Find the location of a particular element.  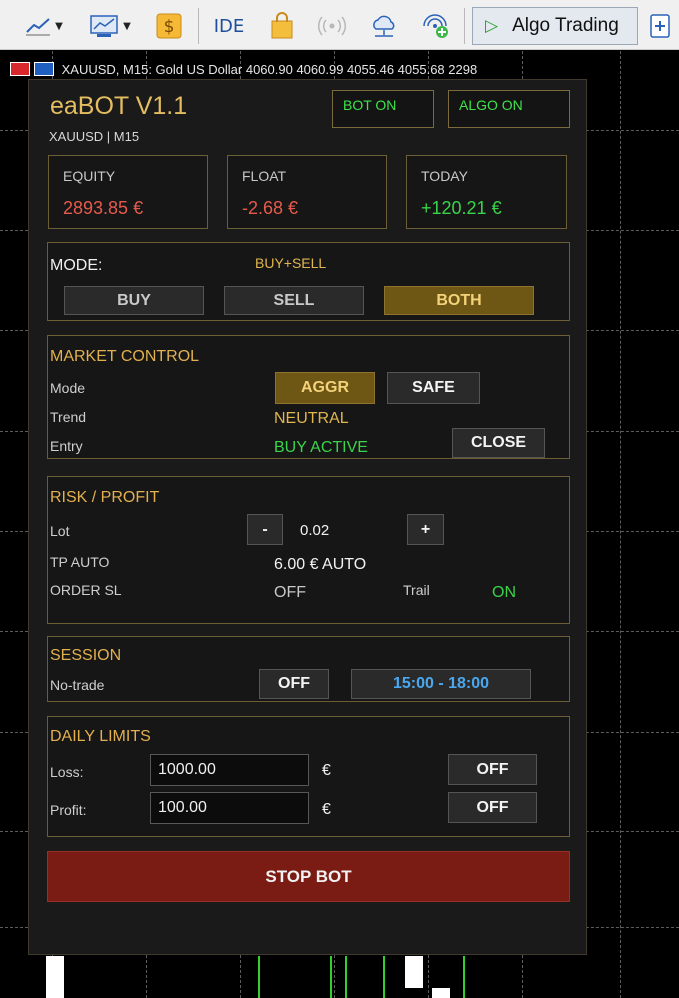

grid-line is located at coordinates (620, 524).